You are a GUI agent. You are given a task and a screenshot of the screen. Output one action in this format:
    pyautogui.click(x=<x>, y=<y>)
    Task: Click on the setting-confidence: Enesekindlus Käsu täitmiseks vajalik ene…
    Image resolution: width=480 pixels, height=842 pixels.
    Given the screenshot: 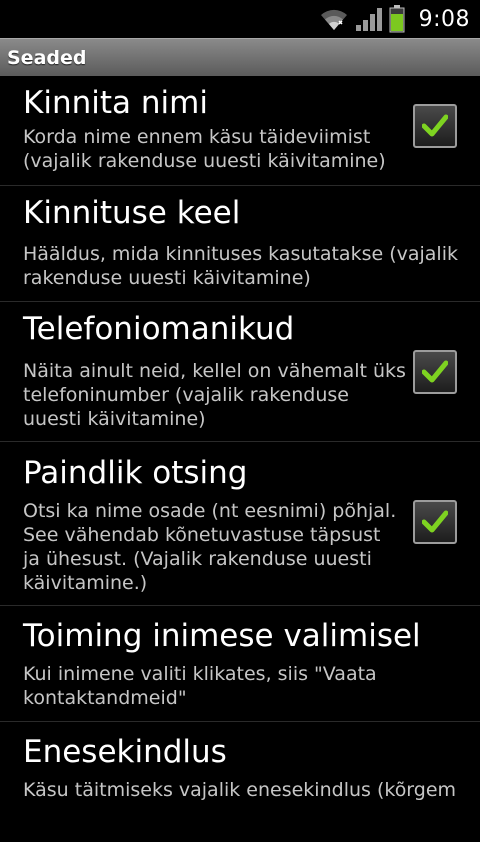 What is the action you would take?
    pyautogui.click(x=240, y=782)
    